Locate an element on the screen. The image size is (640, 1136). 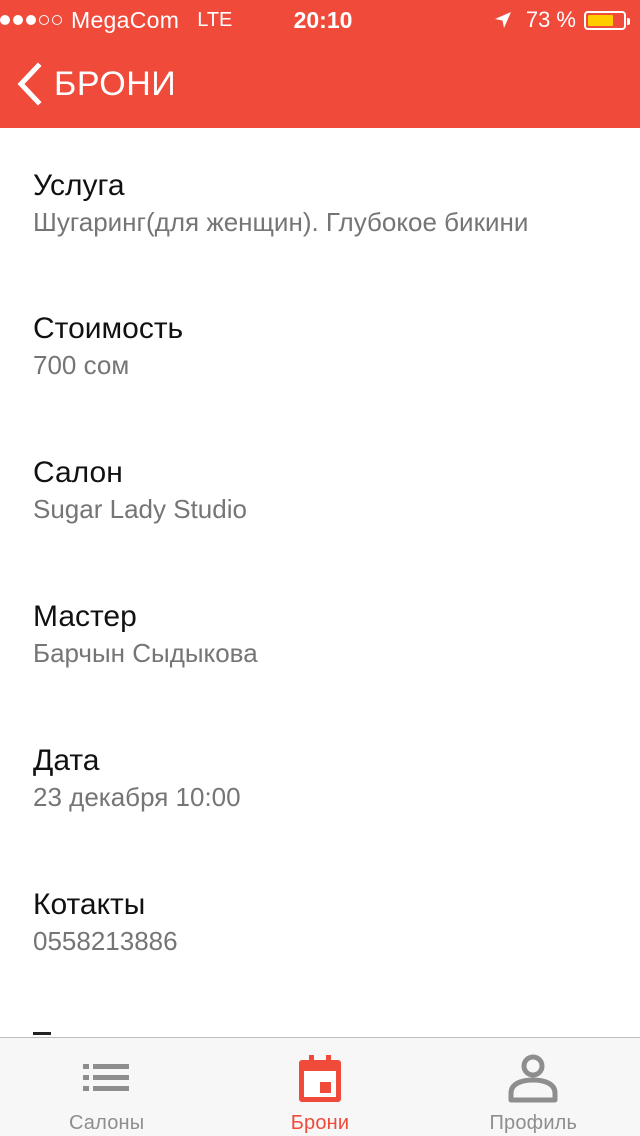
detail-label: Услуга is located at coordinates (79, 185).